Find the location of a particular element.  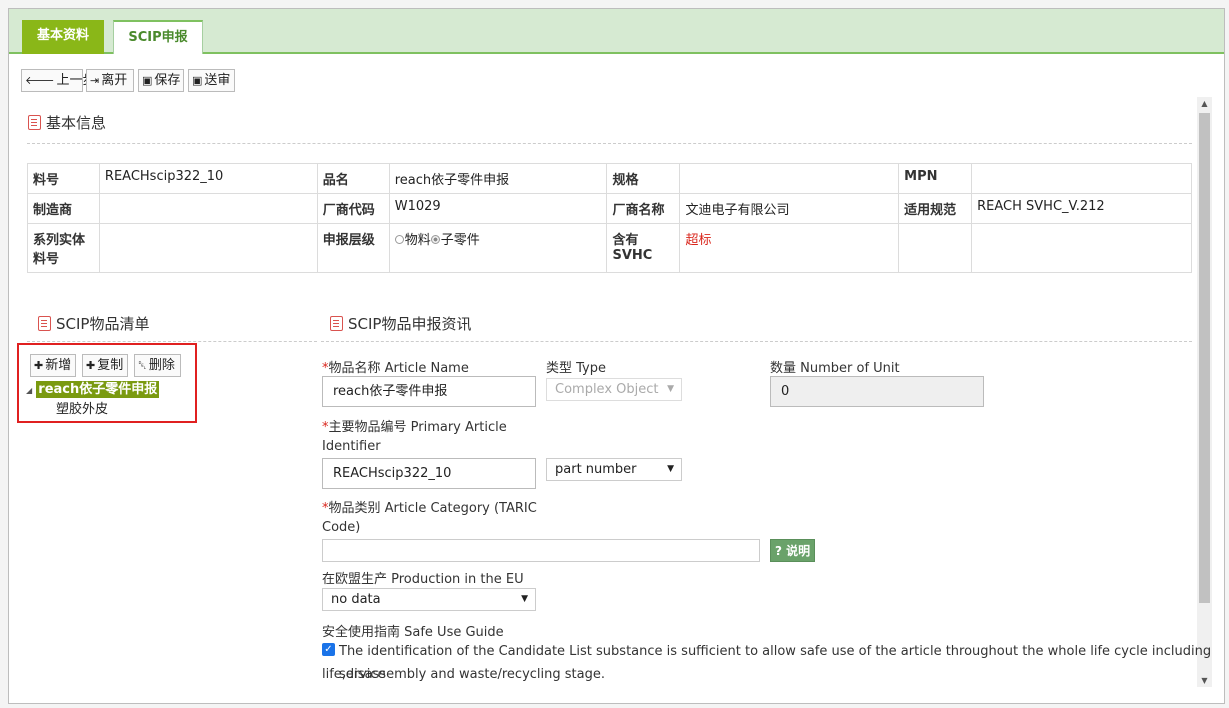

trash-icon: ␡ is located at coordinates (142, 365).